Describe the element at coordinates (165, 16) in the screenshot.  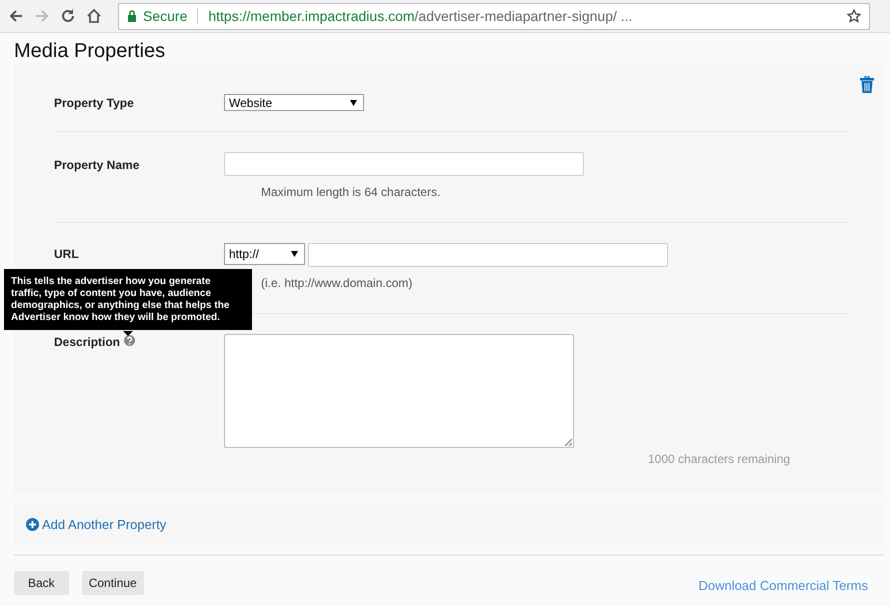
I see `security-label: Secure` at that location.